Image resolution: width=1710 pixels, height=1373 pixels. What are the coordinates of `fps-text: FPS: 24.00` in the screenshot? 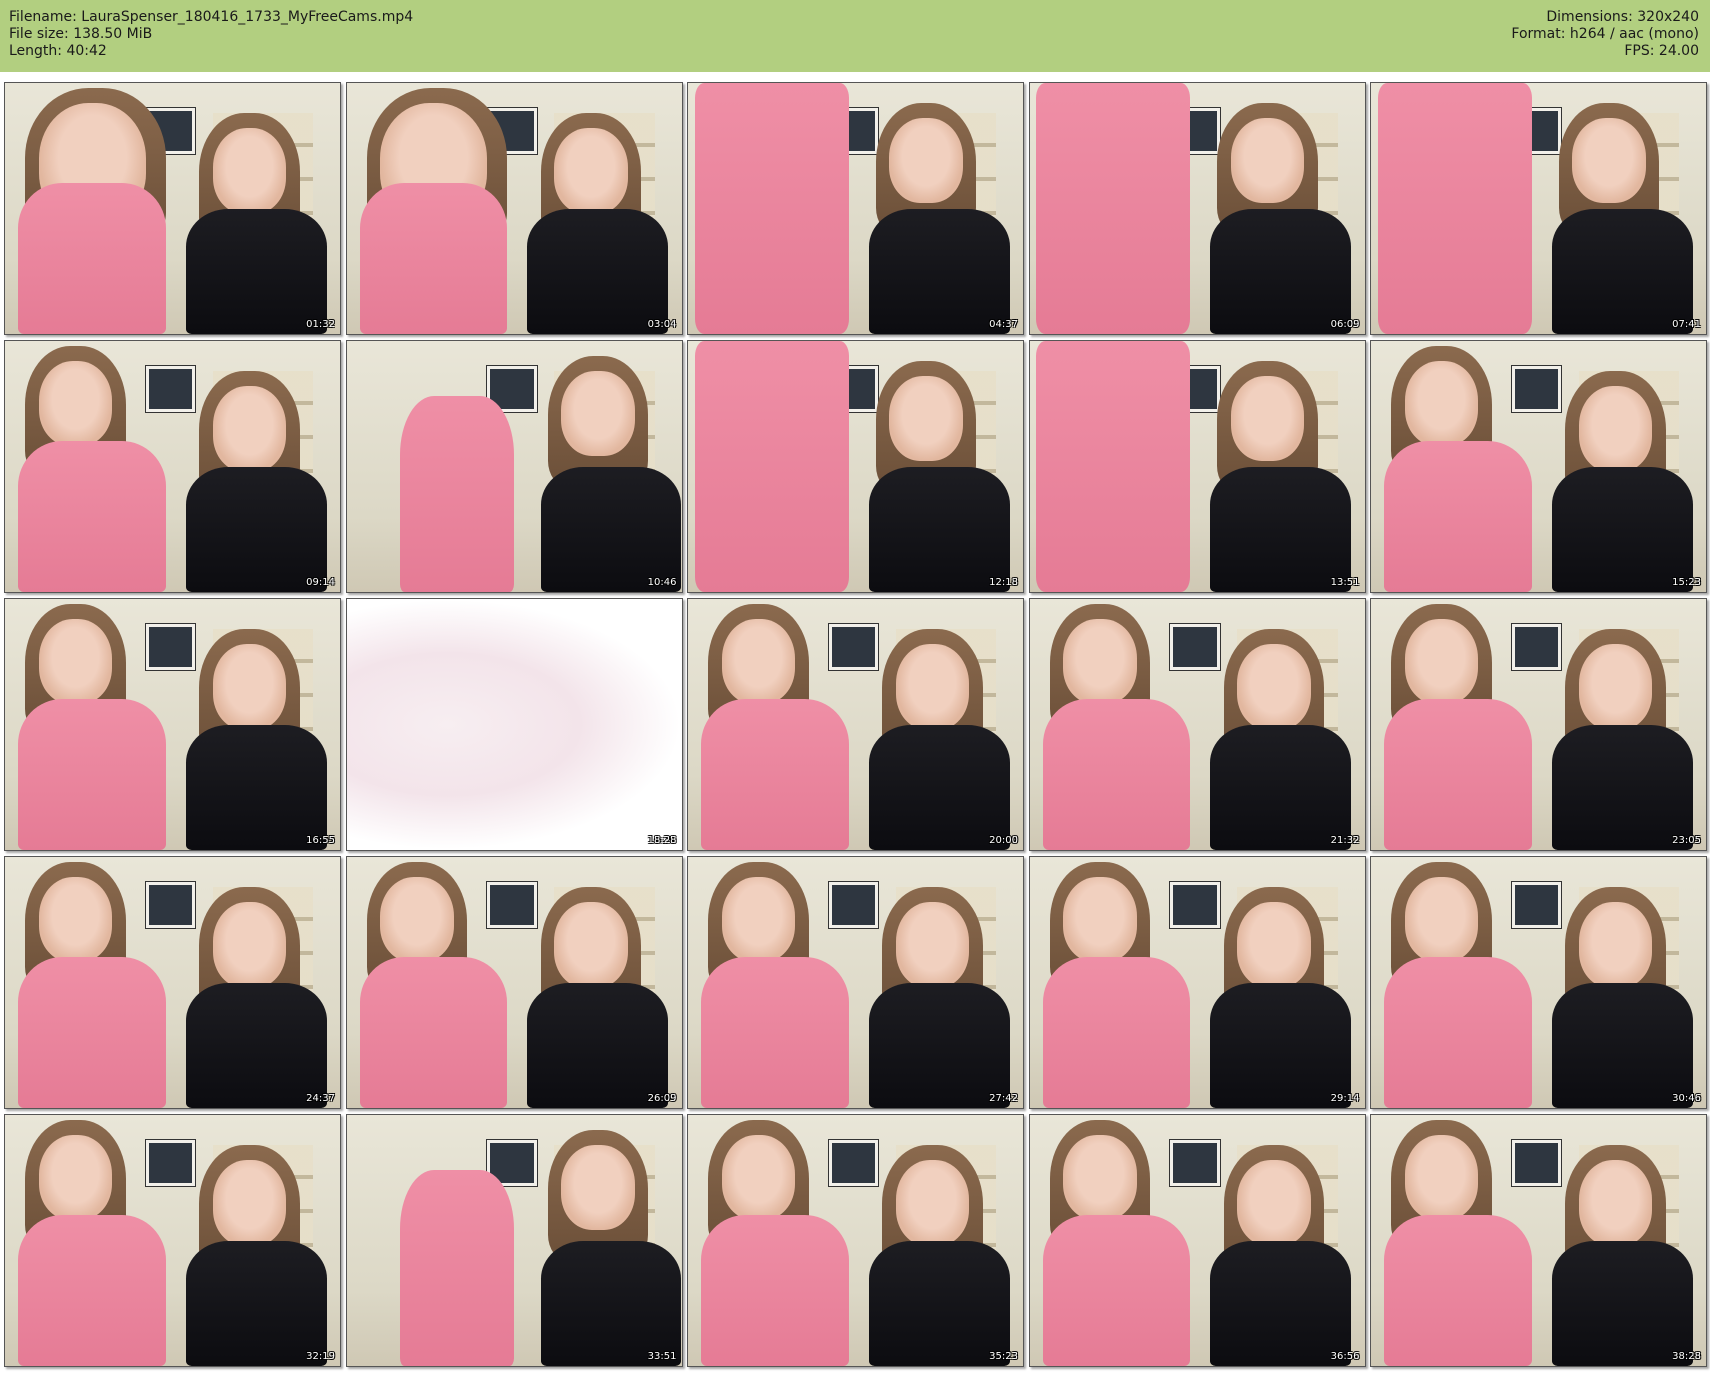 It's located at (1661, 51).